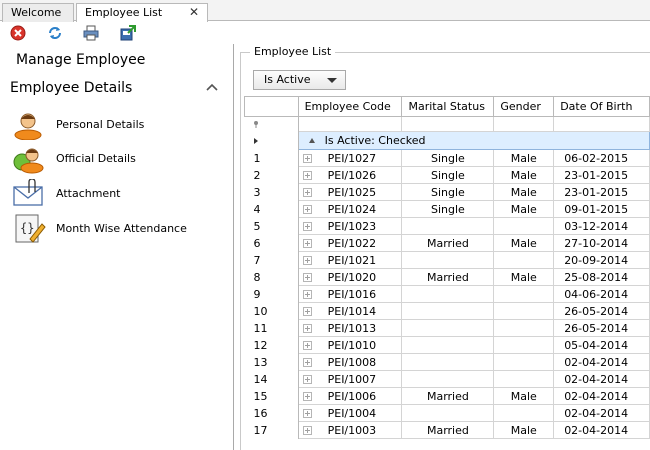 The image size is (650, 450). I want to click on print-icon, so click(91, 33).